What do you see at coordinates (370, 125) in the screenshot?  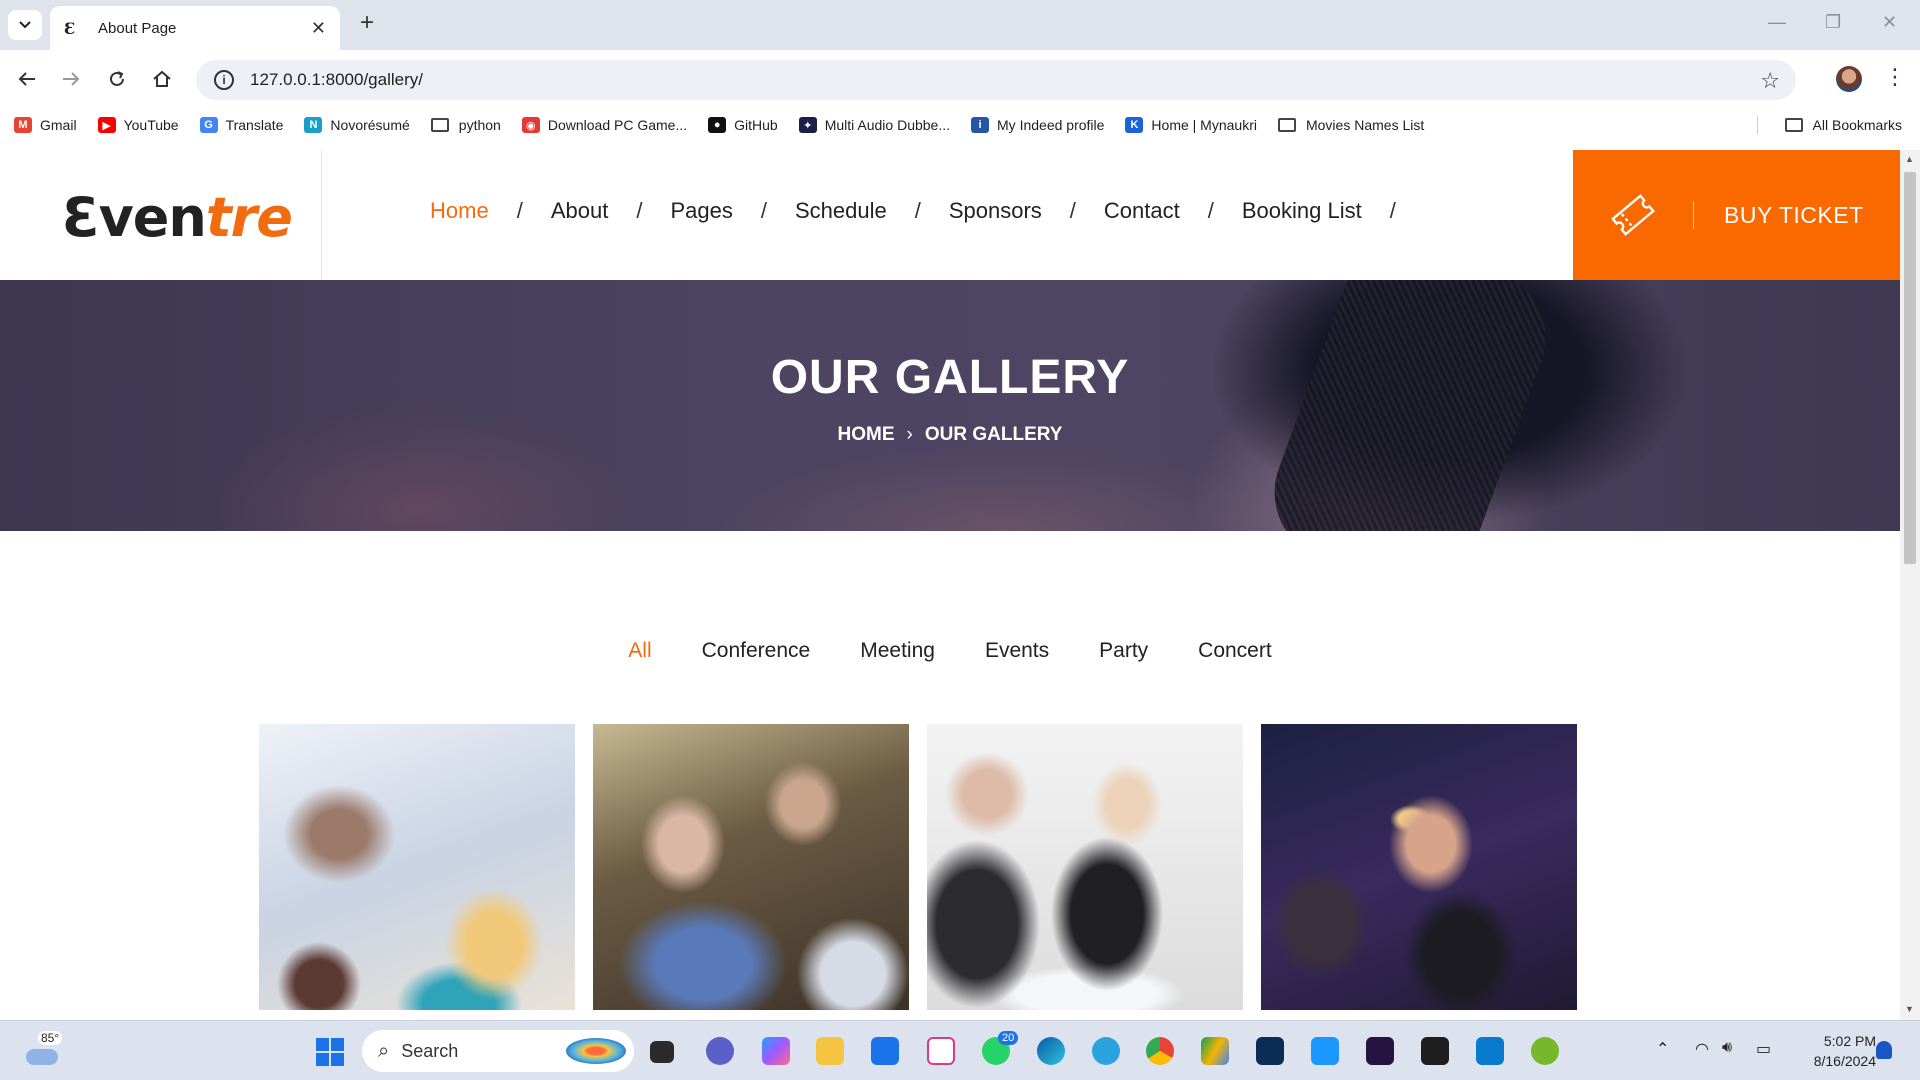 I see `bookmark-label: Novorésumé` at bounding box center [370, 125].